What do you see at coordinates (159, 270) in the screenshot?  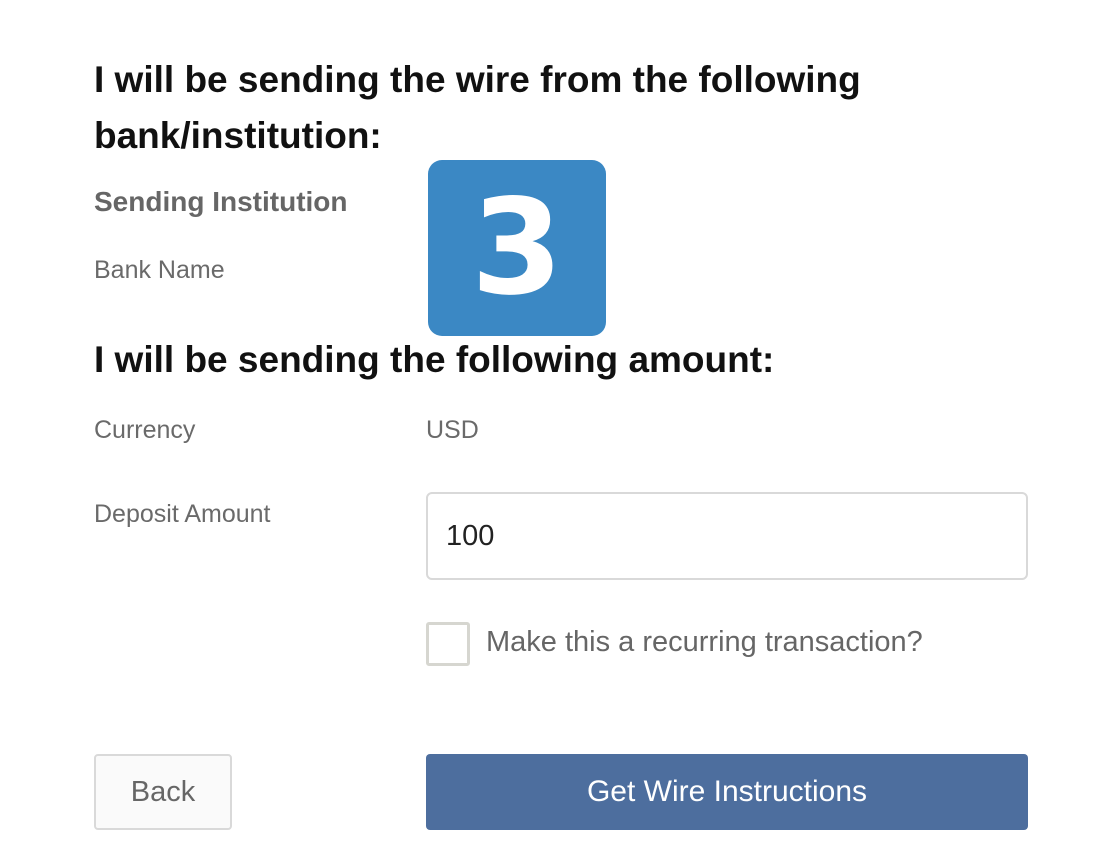 I see `bank-name-label: Bank Name` at bounding box center [159, 270].